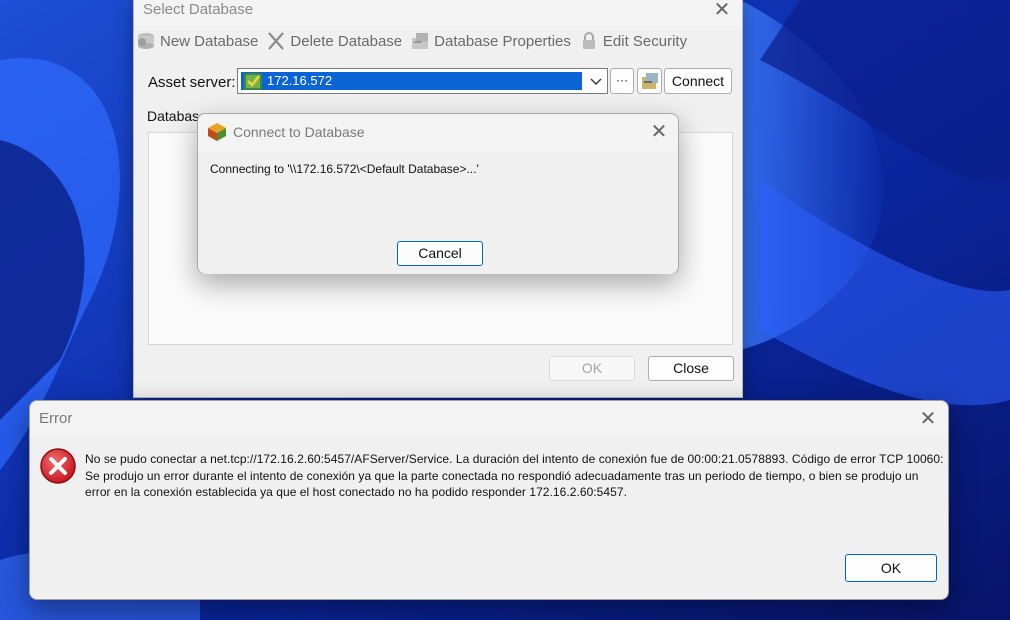 This screenshot has height=620, width=1010. I want to click on database-properties-button: Database Properties, so click(490, 41).